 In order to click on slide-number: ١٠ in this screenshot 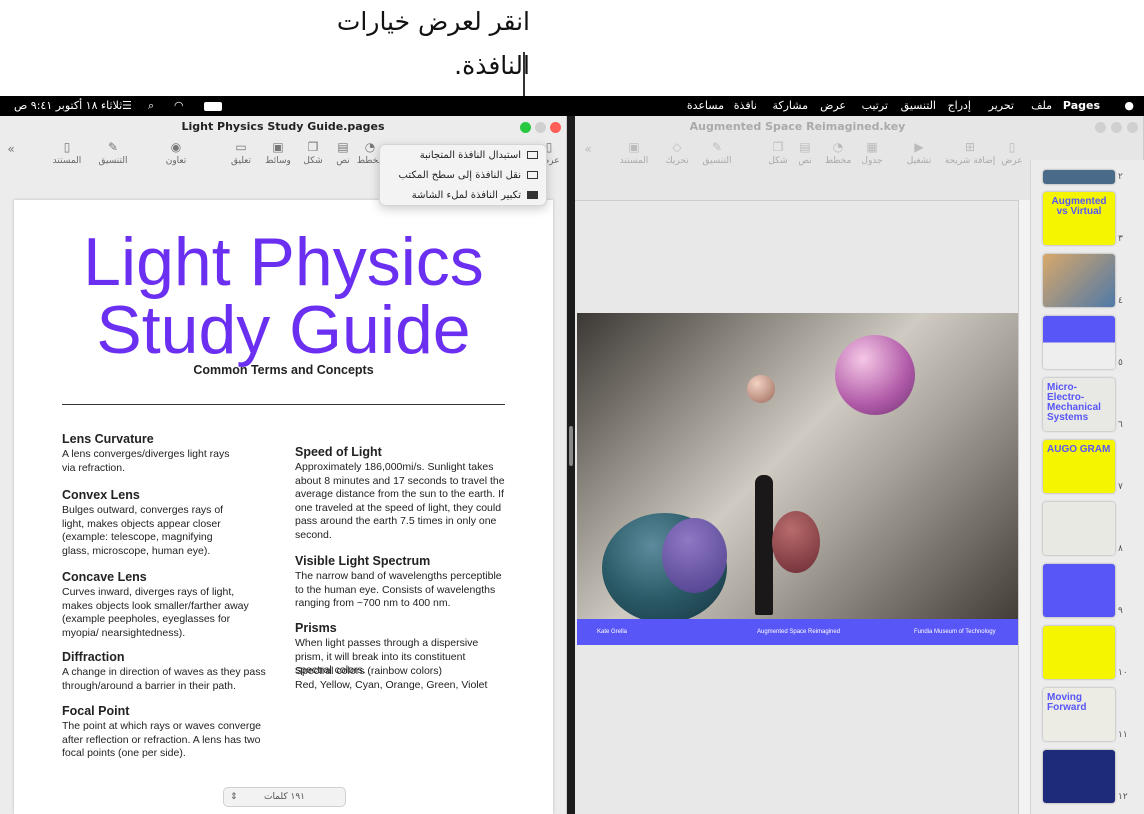, I will do `click(1123, 673)`.